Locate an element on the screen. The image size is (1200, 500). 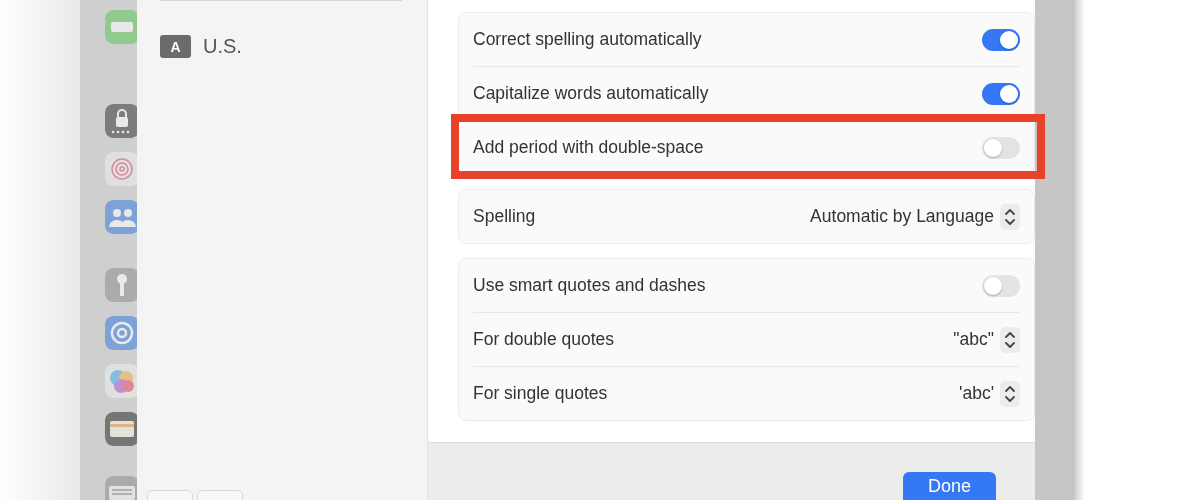
wallet-icon is located at coordinates (121, 429).